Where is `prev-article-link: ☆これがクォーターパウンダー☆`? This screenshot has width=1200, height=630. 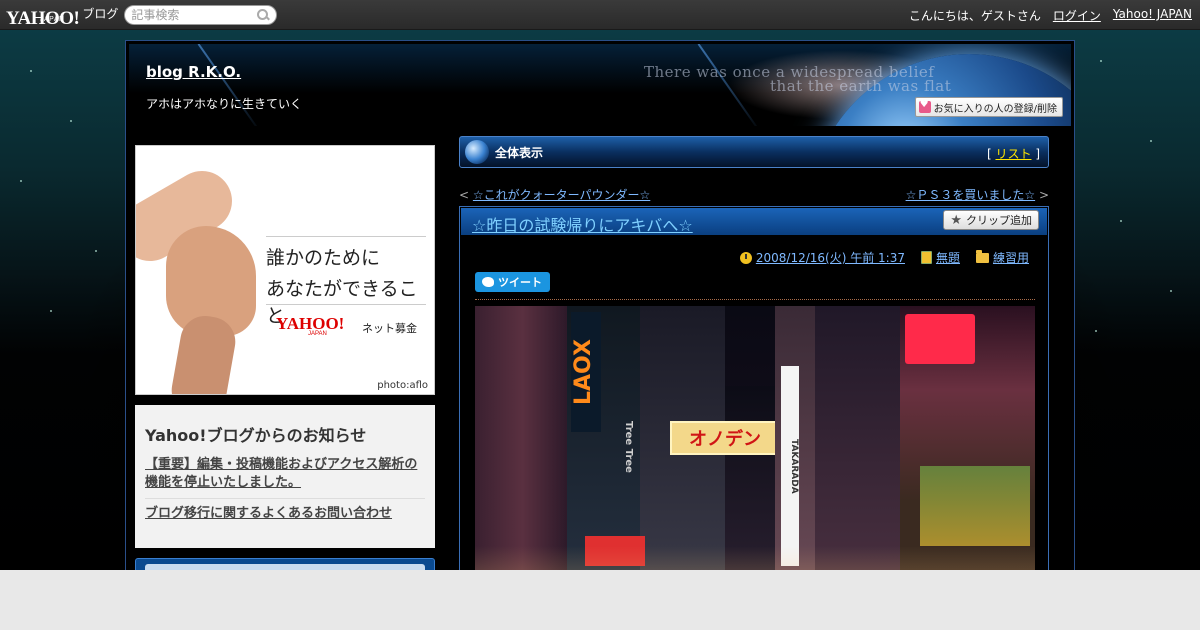 prev-article-link: ☆これがクォーターパウンダー☆ is located at coordinates (561, 195).